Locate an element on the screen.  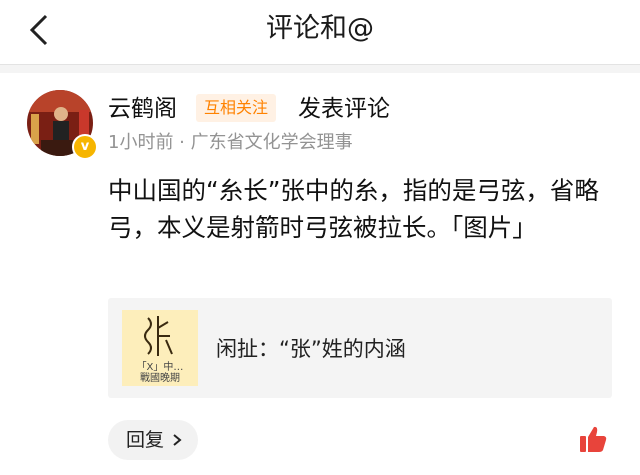
verified-badge-icon: v is located at coordinates (85, 147).